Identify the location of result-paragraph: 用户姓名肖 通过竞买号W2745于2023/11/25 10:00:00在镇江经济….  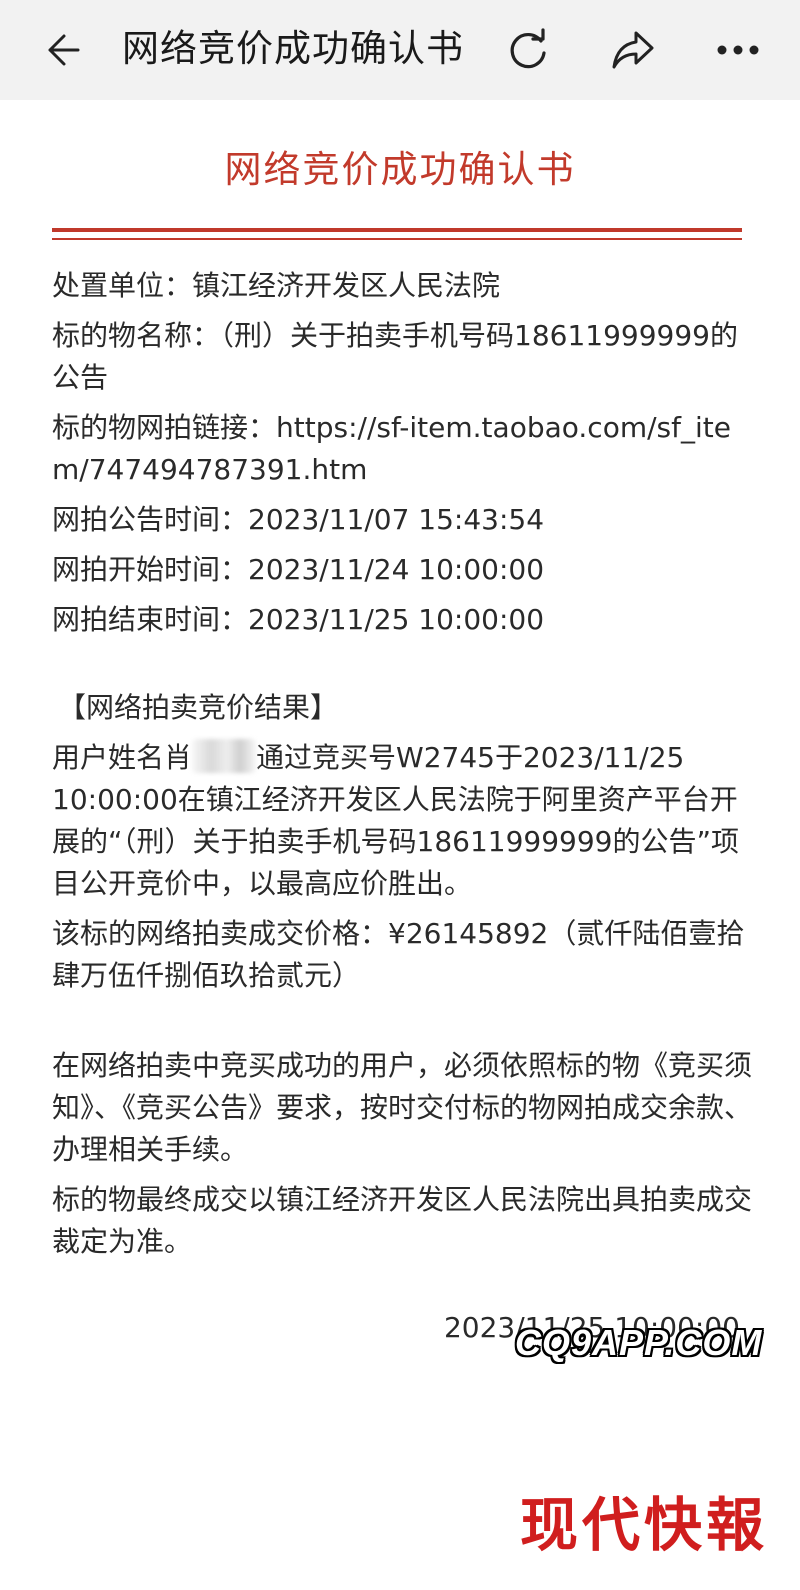
(402, 821).